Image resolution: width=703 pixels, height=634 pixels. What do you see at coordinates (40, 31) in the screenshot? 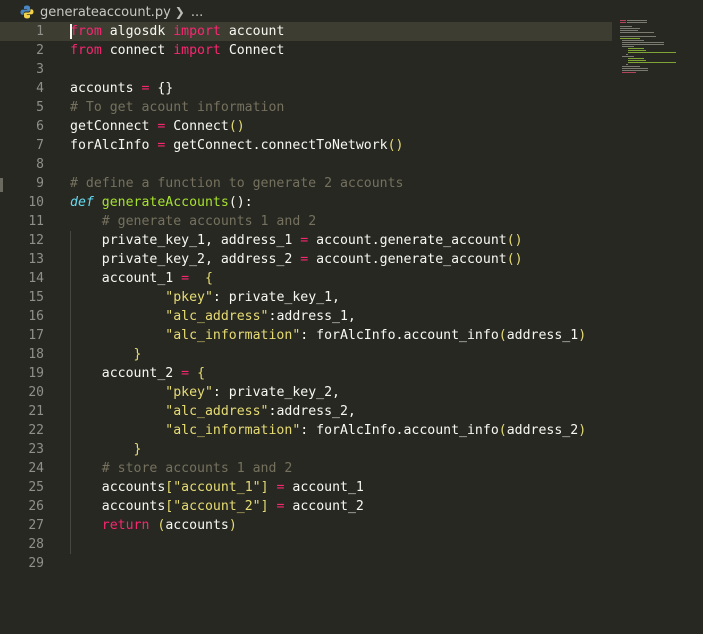
I see `line-number: 1` at bounding box center [40, 31].